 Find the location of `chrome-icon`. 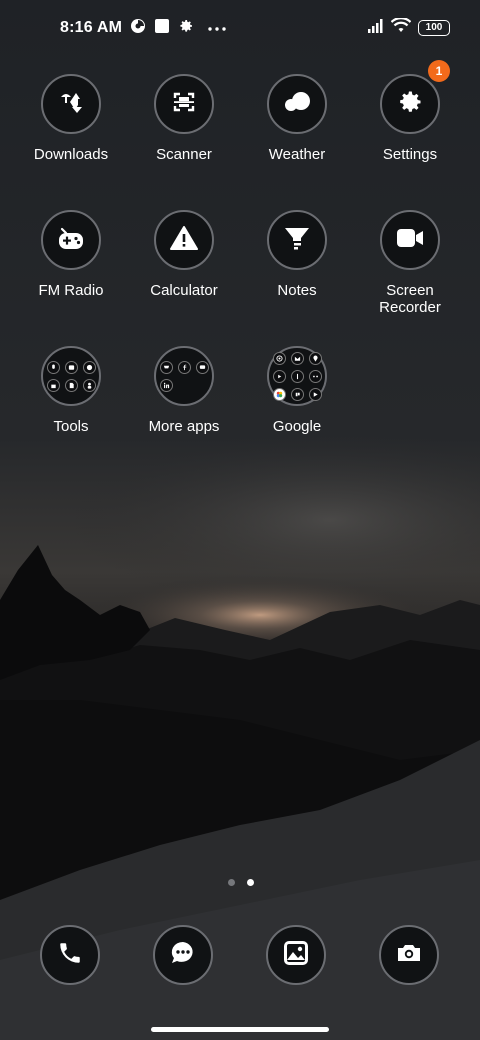

chrome-icon is located at coordinates (279, 358).